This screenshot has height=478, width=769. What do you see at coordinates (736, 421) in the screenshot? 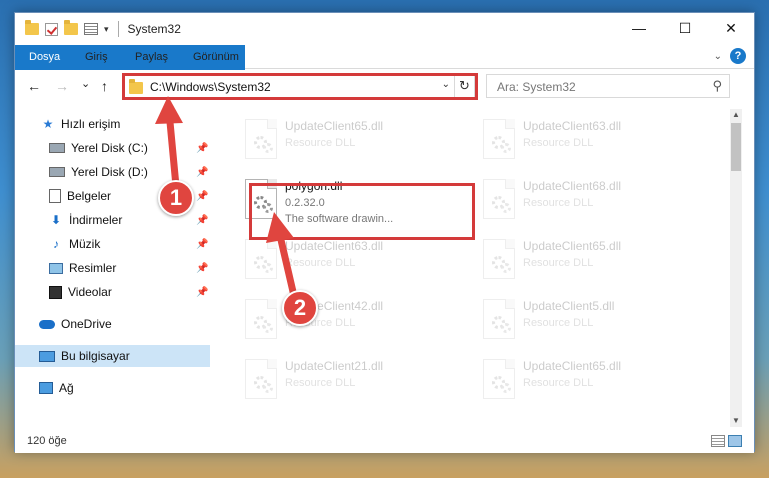
I see `scroll-down-icon: ▼` at bounding box center [736, 421].